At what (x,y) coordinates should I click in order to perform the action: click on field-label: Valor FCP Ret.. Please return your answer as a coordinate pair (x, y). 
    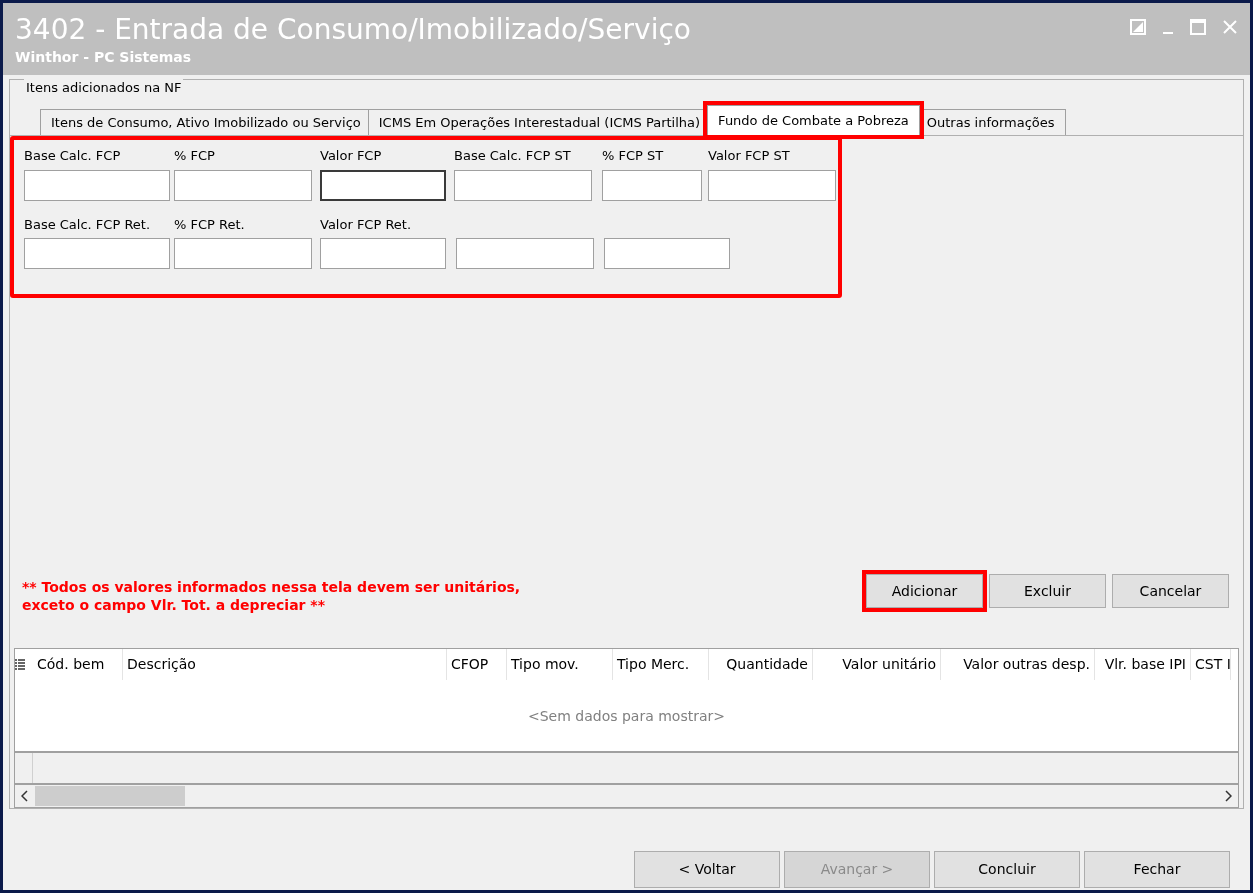
    Looking at the image, I should click on (366, 224).